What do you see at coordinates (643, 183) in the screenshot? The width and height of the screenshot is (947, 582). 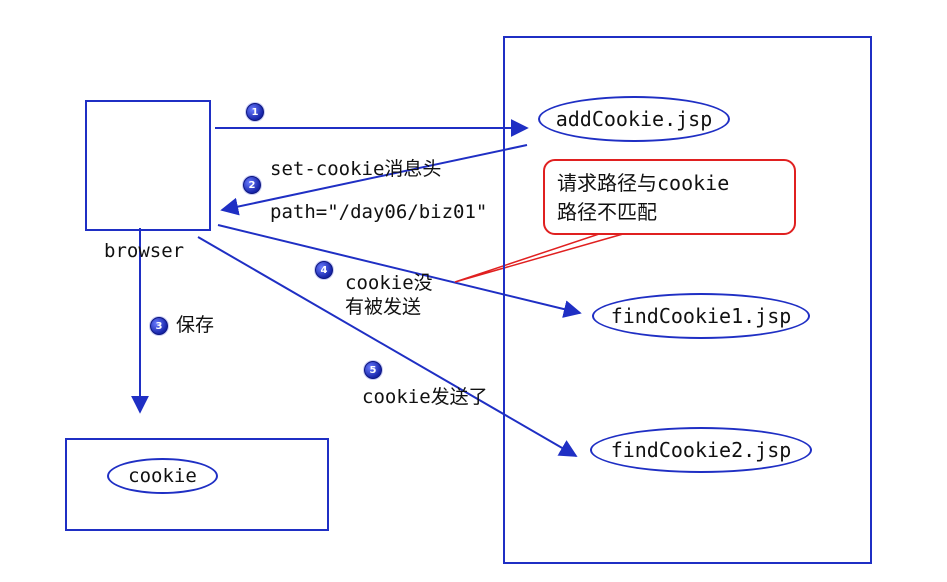 I see `callout-line-1: 请求路径与cookie` at bounding box center [643, 183].